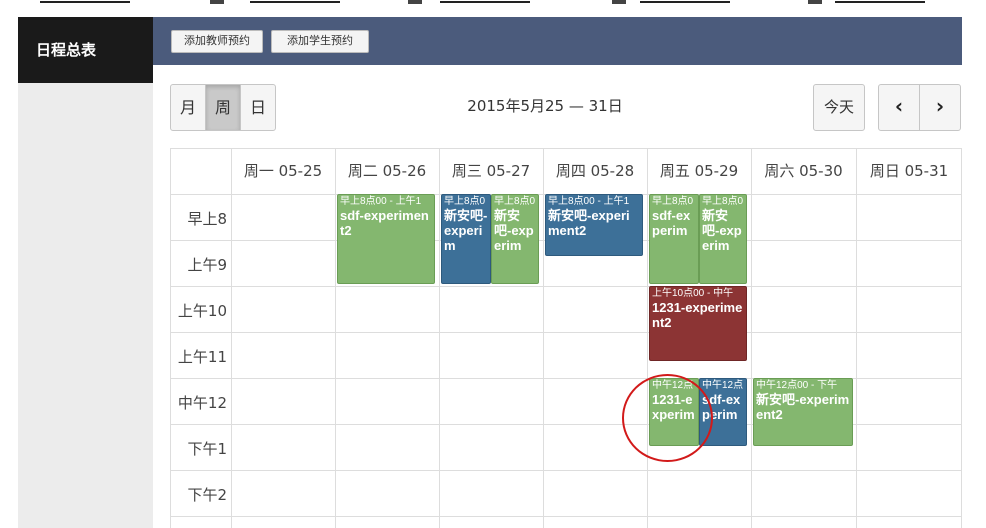 This screenshot has height=528, width=986. What do you see at coordinates (667, 418) in the screenshot?
I see `annotation-circle` at bounding box center [667, 418].